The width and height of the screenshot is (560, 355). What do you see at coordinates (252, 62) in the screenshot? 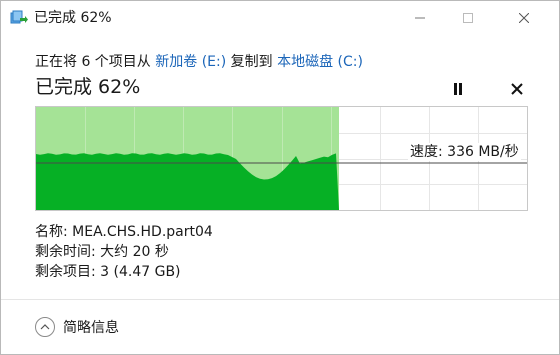
I see `description-middle: 复制到` at bounding box center [252, 62].